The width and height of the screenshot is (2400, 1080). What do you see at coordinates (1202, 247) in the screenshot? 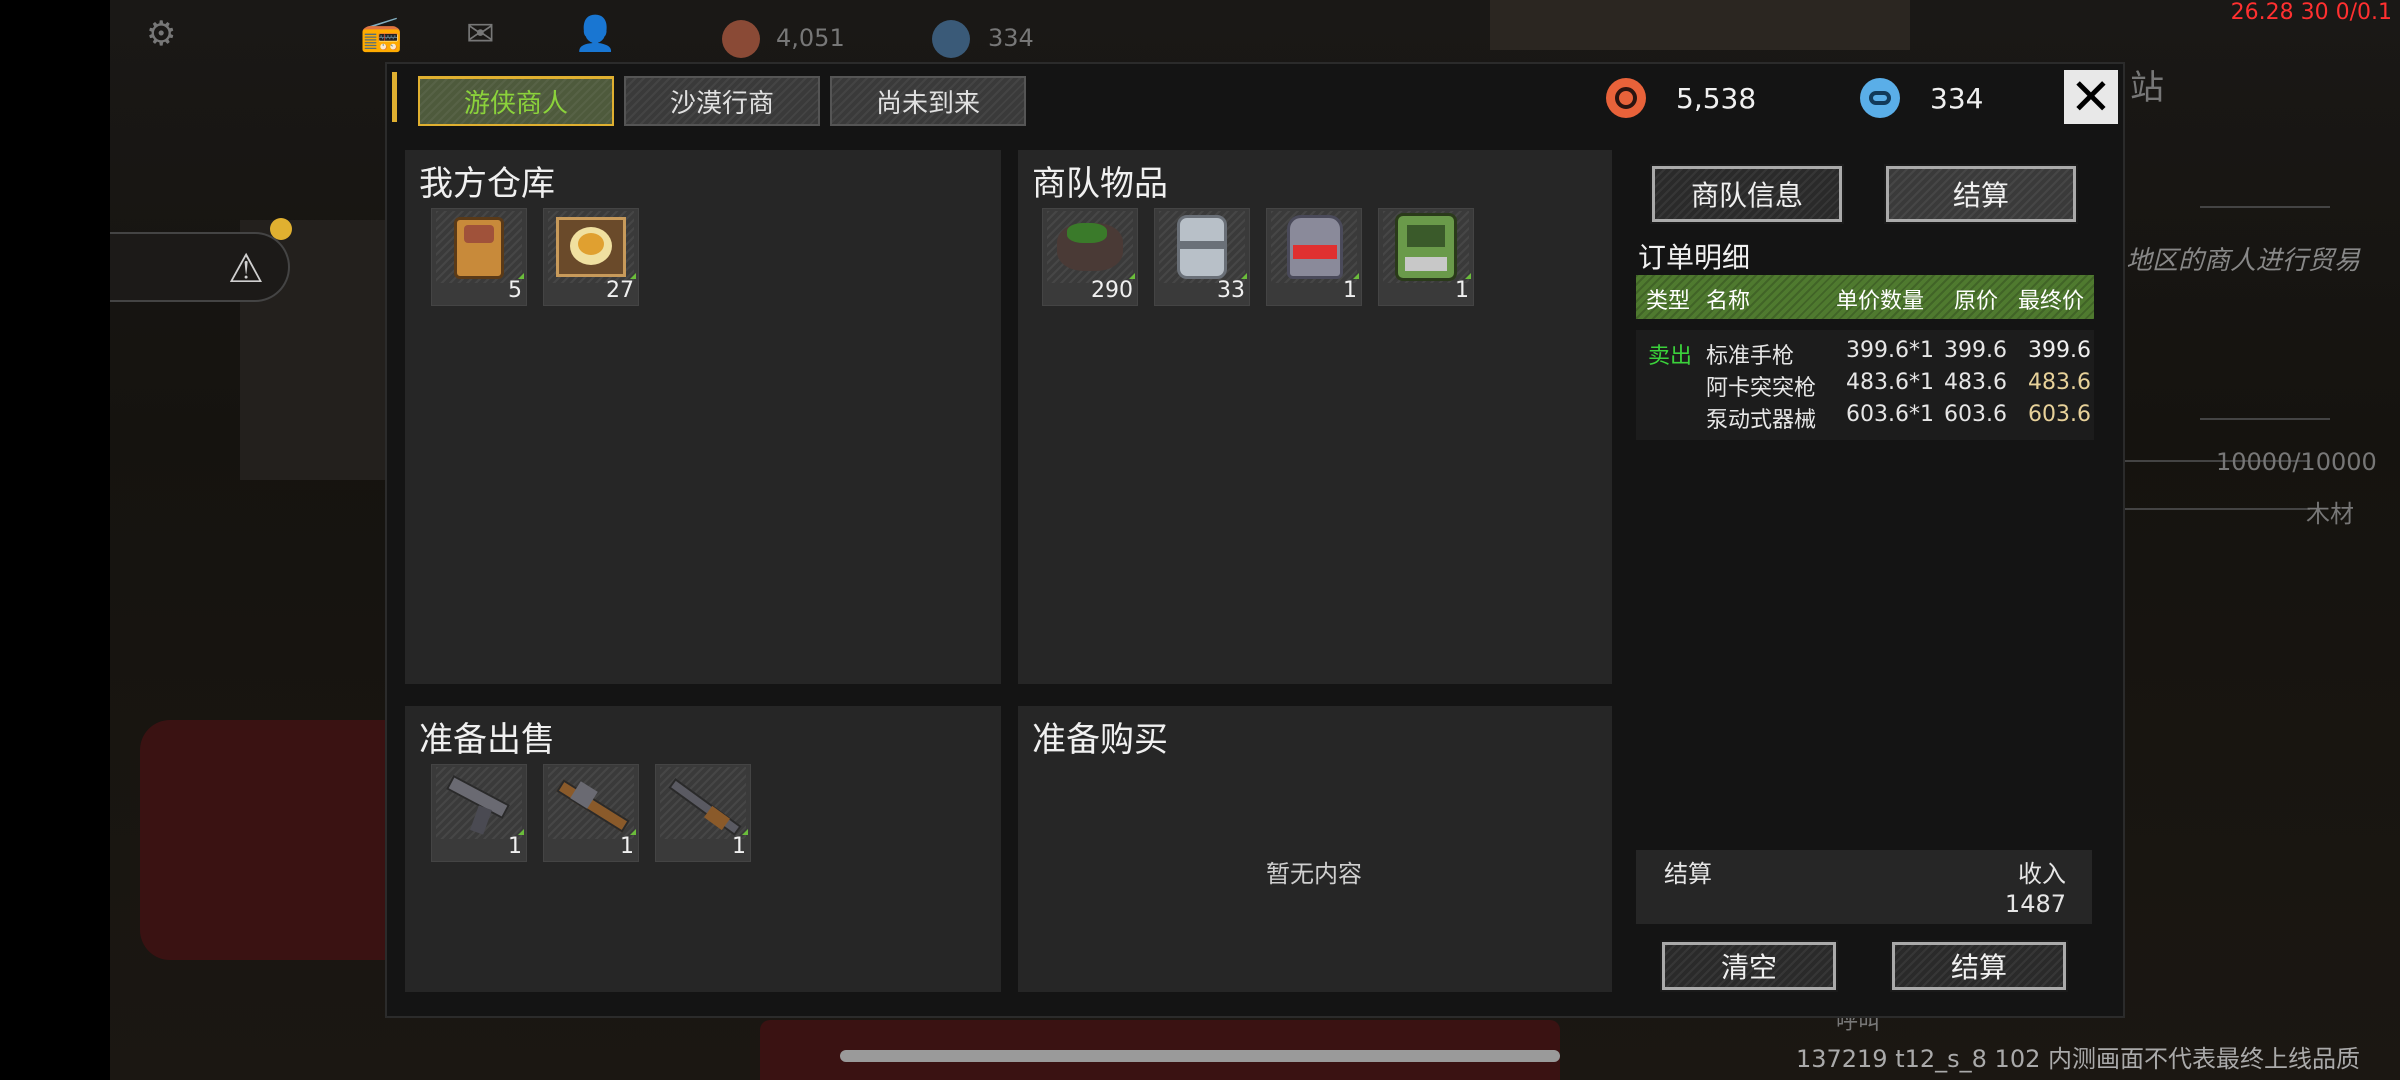
I see `metal-canister-icon` at bounding box center [1202, 247].